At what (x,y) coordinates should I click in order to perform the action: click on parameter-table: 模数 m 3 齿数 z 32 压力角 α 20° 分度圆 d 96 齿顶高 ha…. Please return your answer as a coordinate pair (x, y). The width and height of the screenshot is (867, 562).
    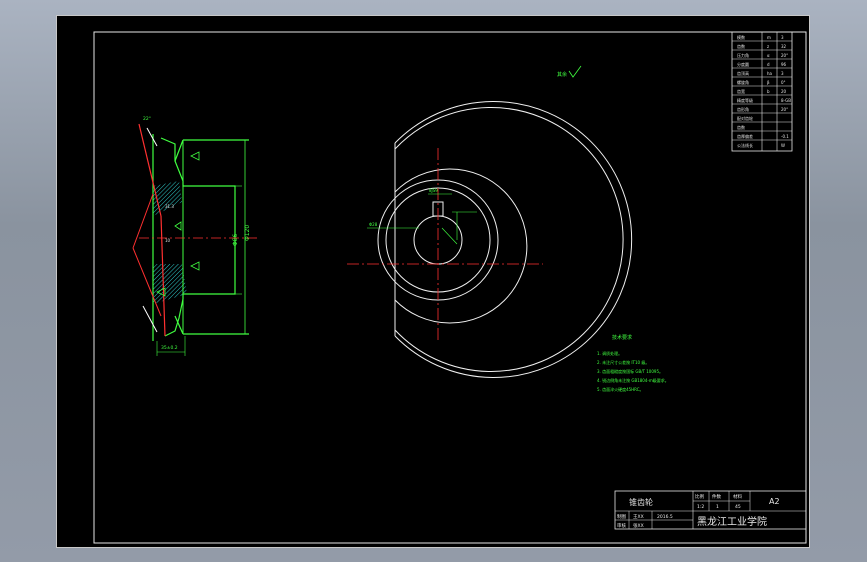
    Looking at the image, I should click on (762, 91).